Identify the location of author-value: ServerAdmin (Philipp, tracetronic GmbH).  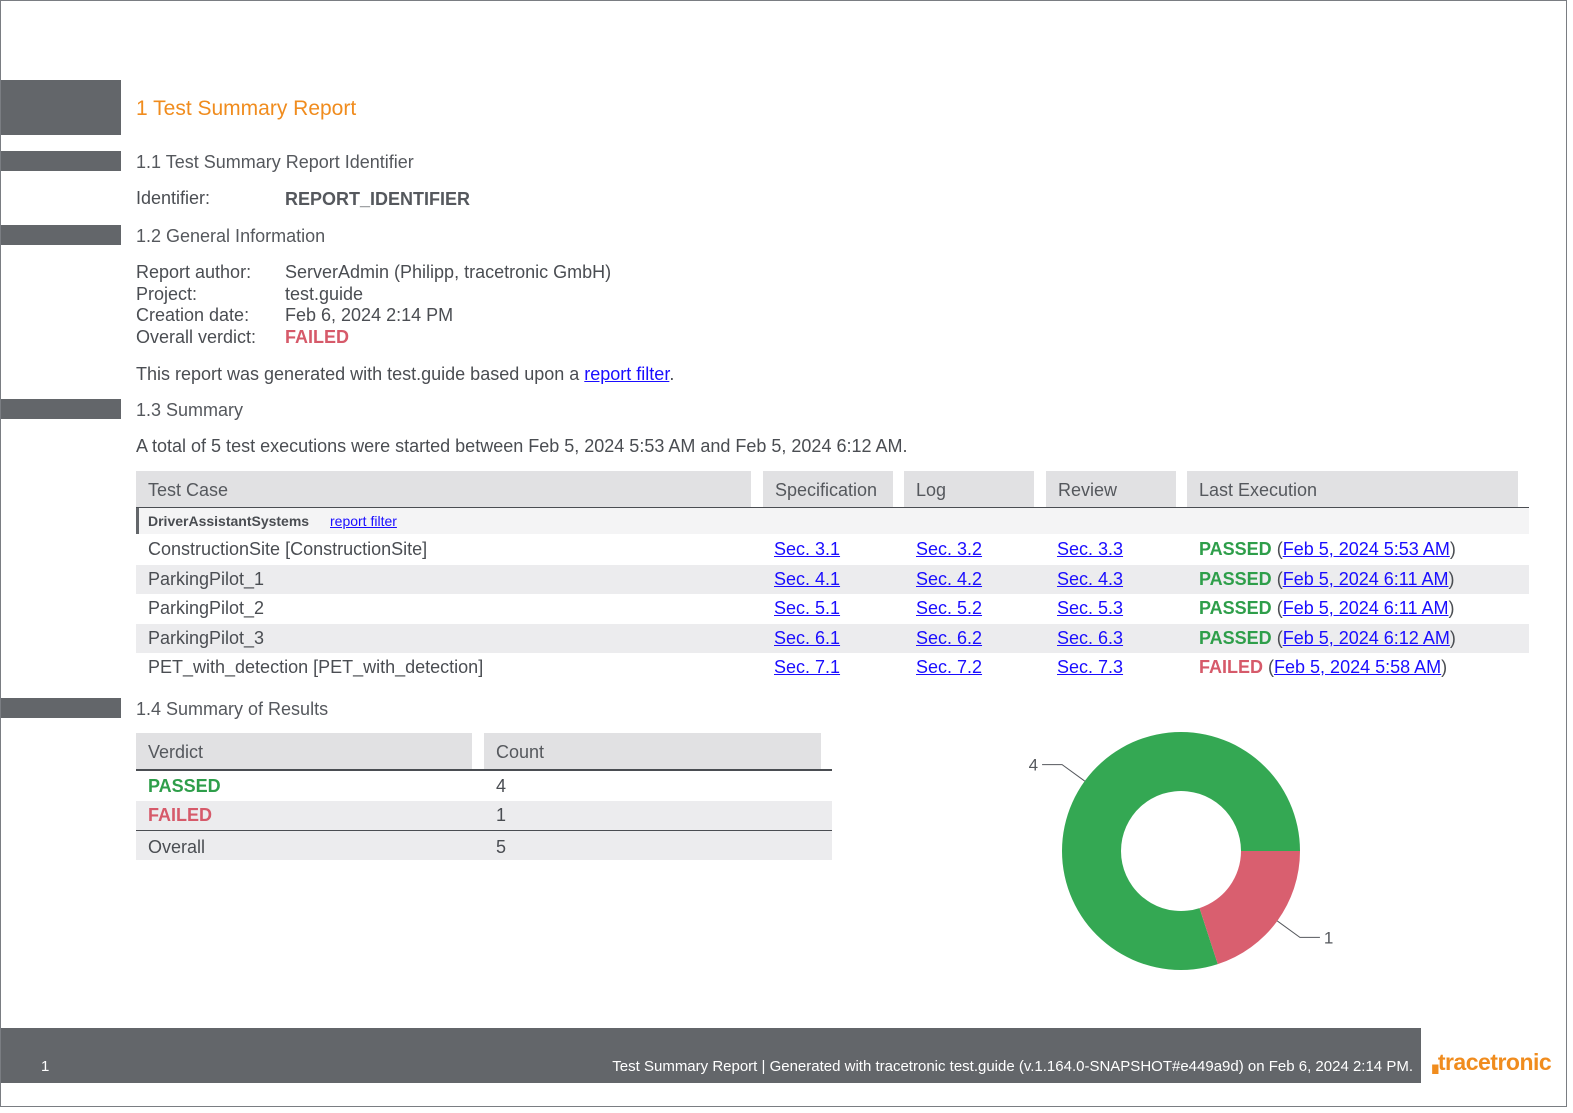
(448, 272).